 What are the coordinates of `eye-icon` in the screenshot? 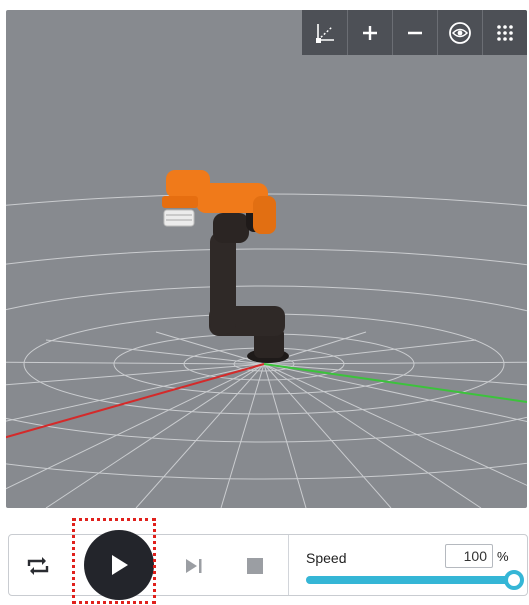 It's located at (460, 32).